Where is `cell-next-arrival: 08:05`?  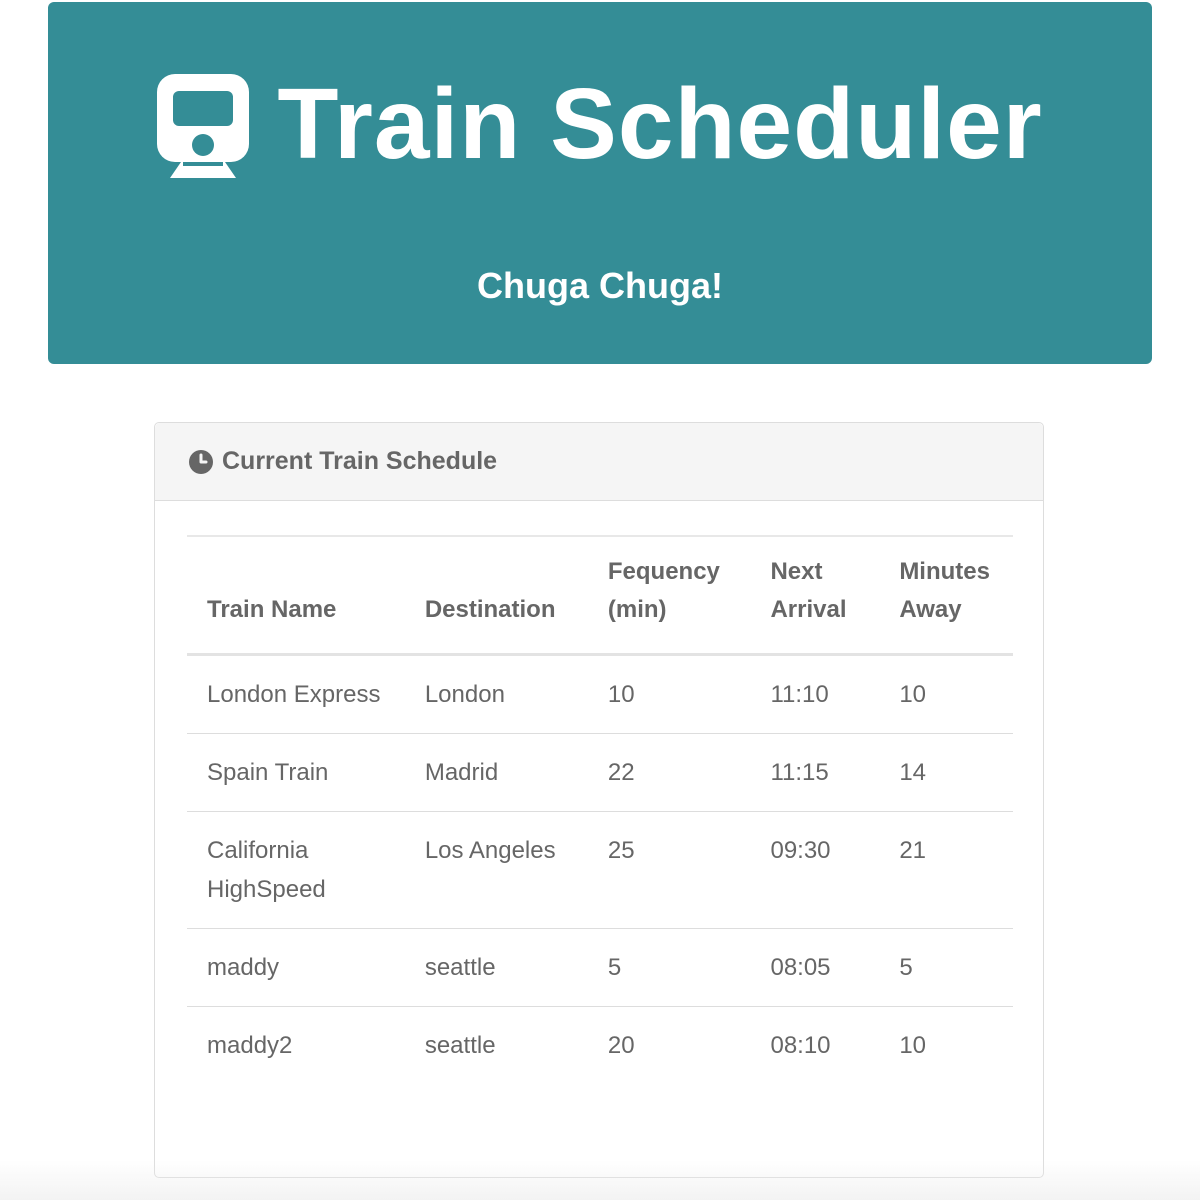
cell-next-arrival: 08:05 is located at coordinates (800, 967).